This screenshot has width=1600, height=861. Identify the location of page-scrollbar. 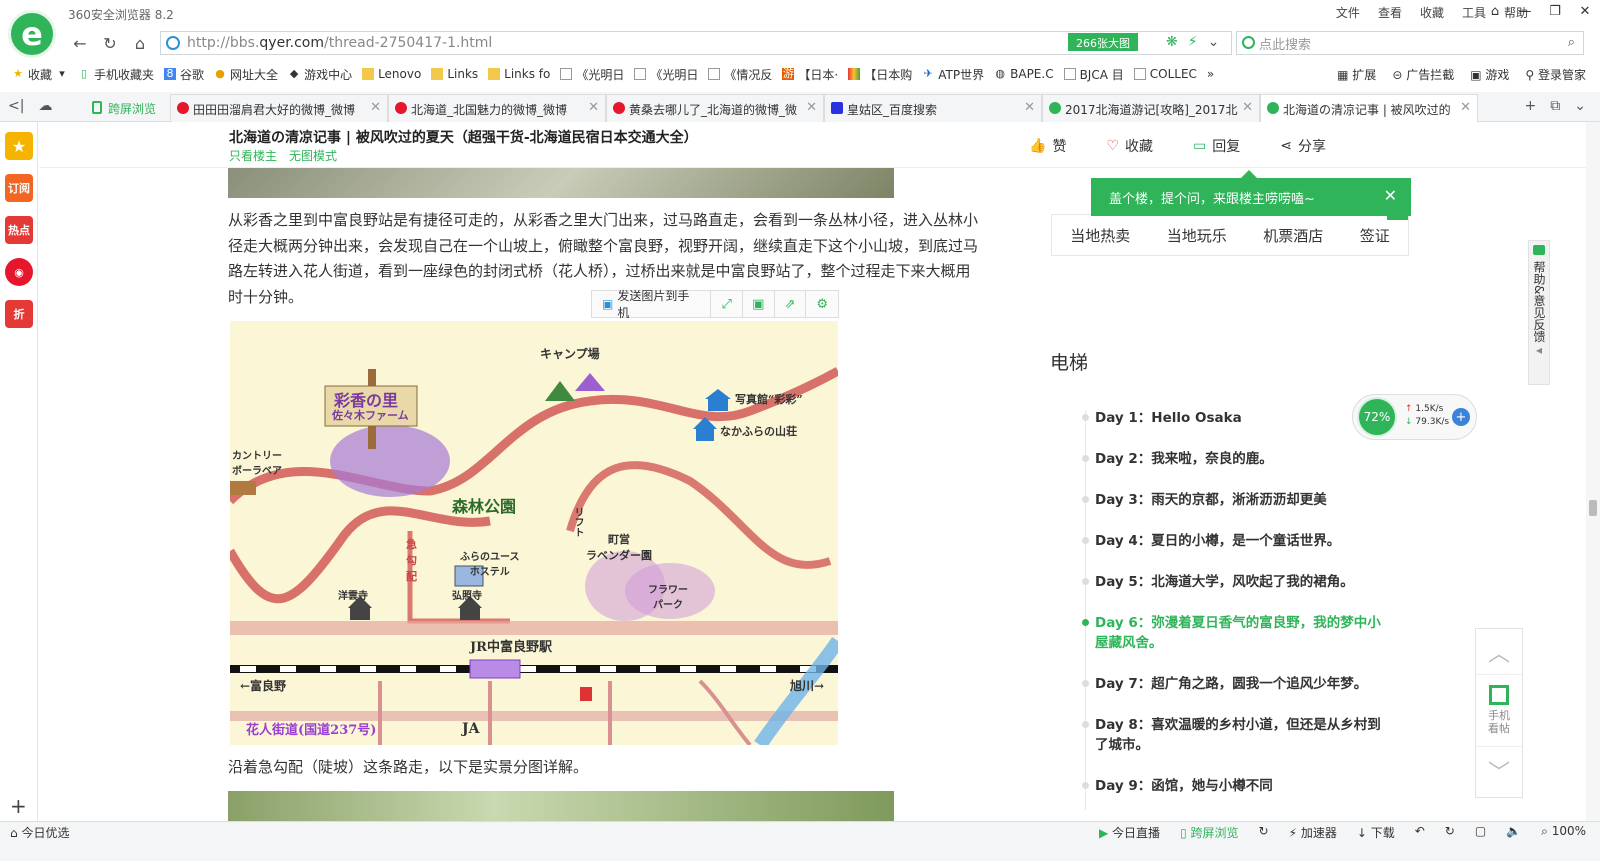
(1593, 471).